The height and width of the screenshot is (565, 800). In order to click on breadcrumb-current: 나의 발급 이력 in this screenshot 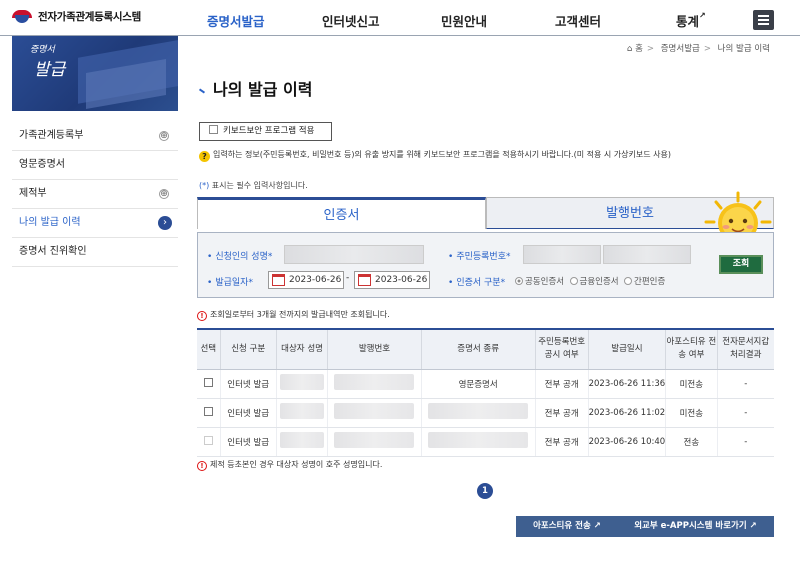, I will do `click(743, 49)`.